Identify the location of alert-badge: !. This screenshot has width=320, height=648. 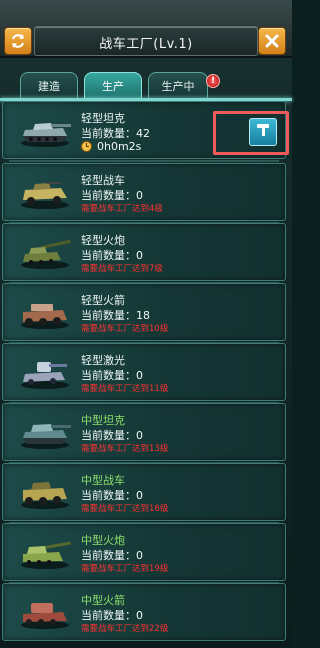
(213, 81).